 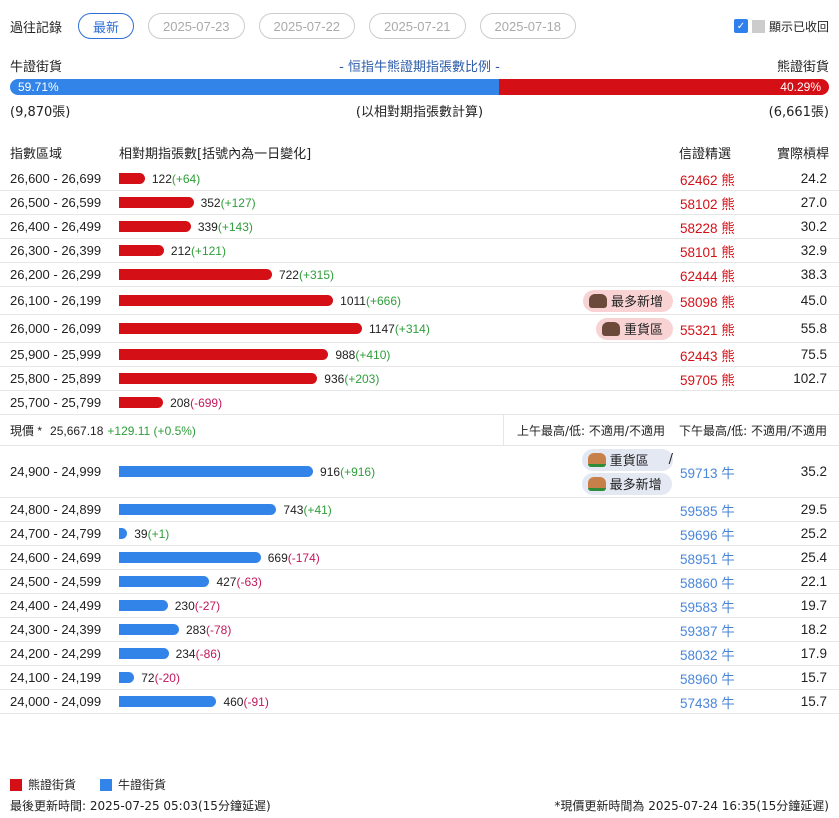 What do you see at coordinates (77, 430) in the screenshot?
I see `current-value: 25,667.18` at bounding box center [77, 430].